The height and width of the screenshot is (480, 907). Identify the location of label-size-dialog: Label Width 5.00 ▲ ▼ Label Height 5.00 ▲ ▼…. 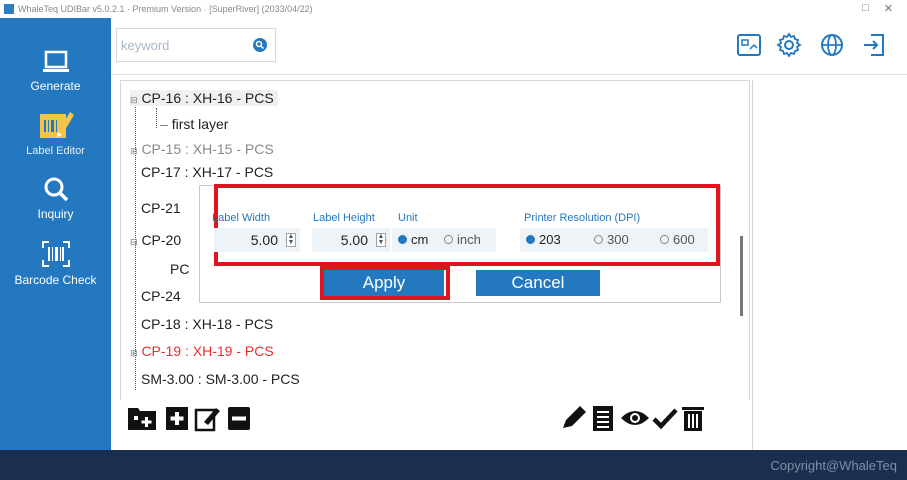
(460, 243).